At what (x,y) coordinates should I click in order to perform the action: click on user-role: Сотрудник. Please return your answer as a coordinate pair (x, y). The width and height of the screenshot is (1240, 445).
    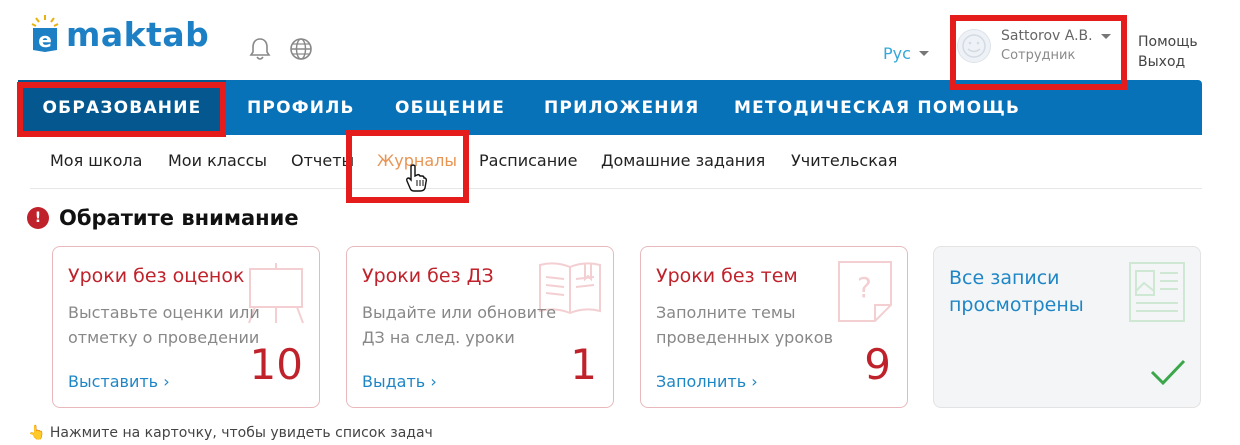
    Looking at the image, I should click on (1038, 55).